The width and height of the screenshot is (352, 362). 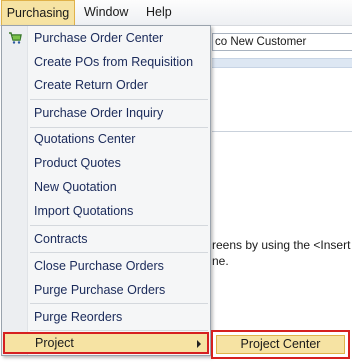 I want to click on menu-item-label: Purchase Order Inquiry, so click(x=99, y=113).